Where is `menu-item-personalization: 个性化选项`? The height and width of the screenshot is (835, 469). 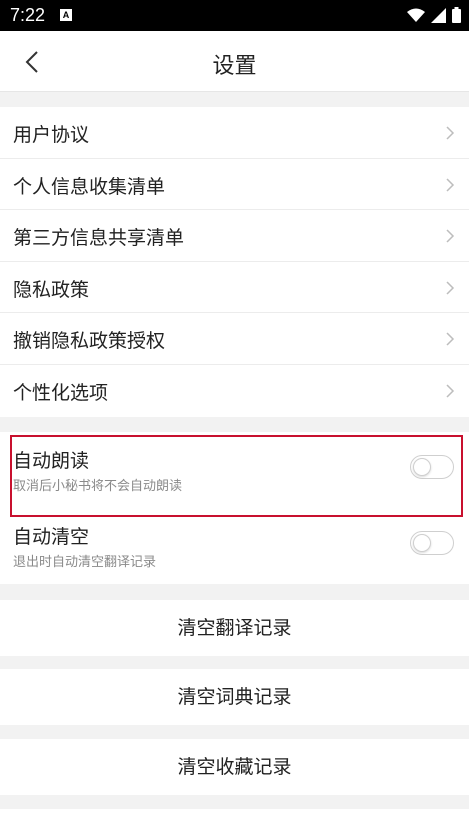
menu-item-personalization: 个性化选项 is located at coordinates (234, 391).